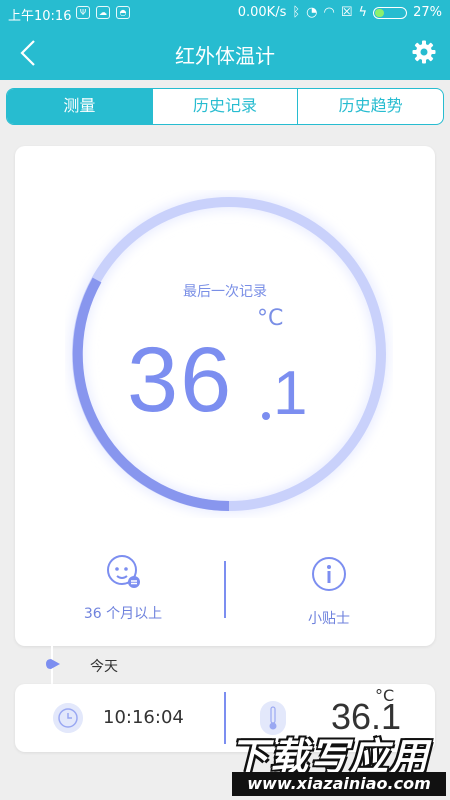 The width and height of the screenshot is (450, 800). I want to click on temperature-decimal: 1, so click(290, 393).